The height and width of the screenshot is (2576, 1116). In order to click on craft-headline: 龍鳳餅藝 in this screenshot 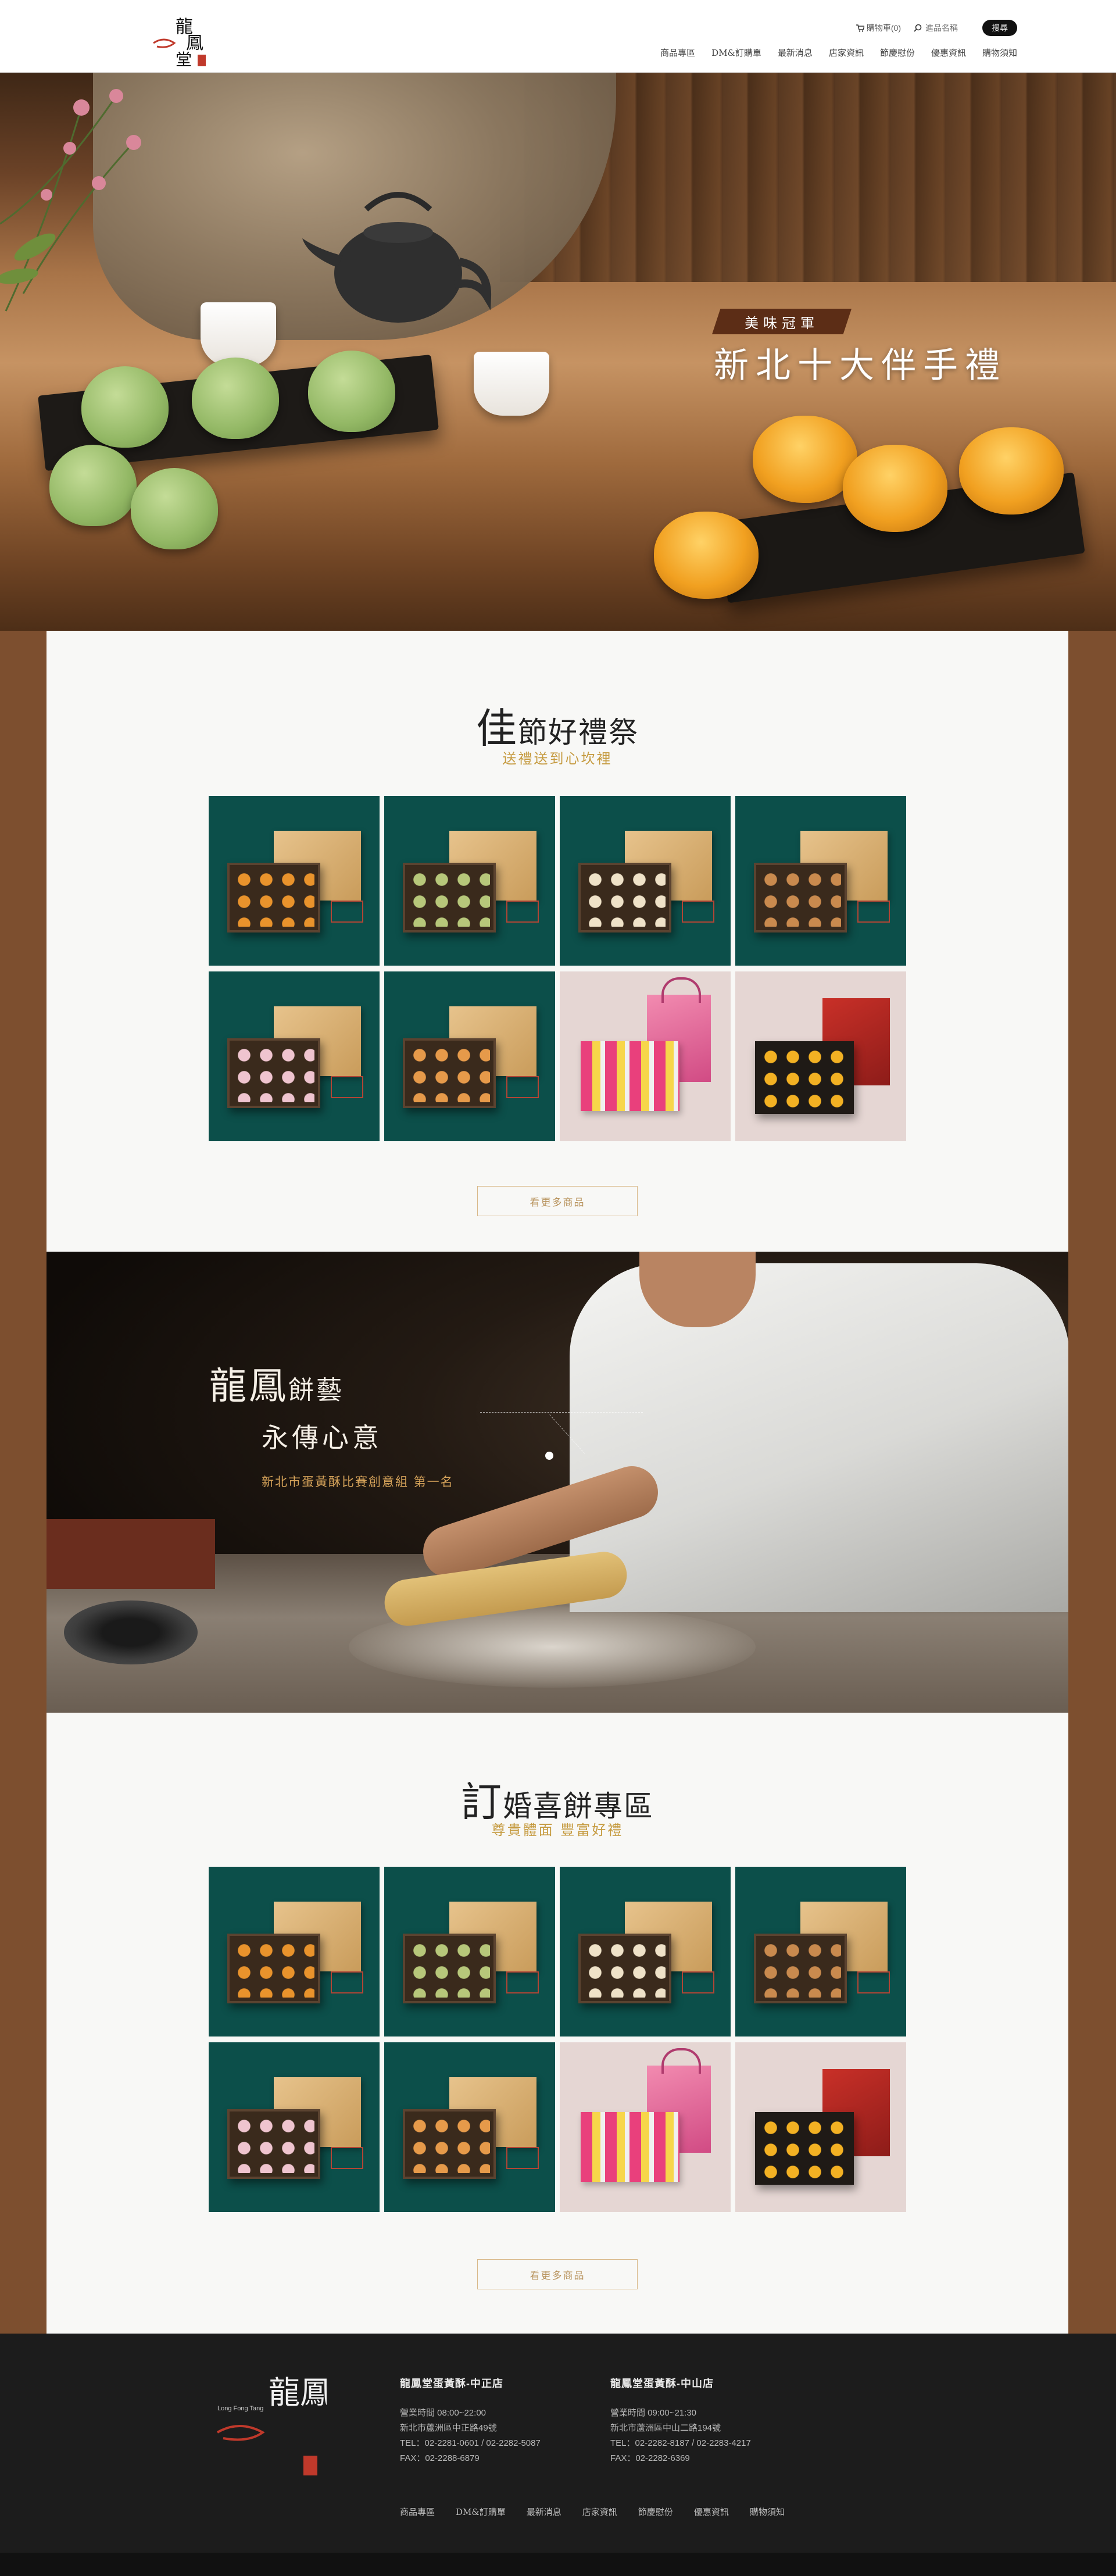, I will do `click(332, 1383)`.